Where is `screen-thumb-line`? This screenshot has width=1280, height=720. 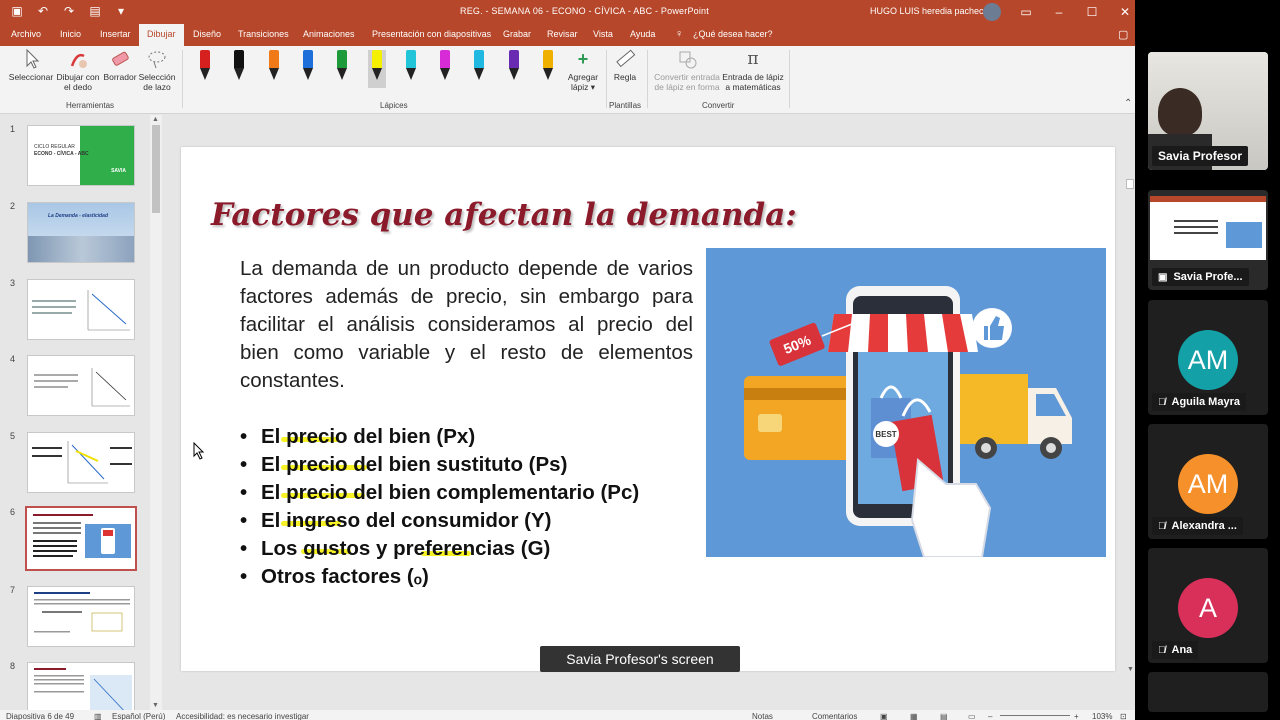 screen-thumb-line is located at coordinates (1196, 221).